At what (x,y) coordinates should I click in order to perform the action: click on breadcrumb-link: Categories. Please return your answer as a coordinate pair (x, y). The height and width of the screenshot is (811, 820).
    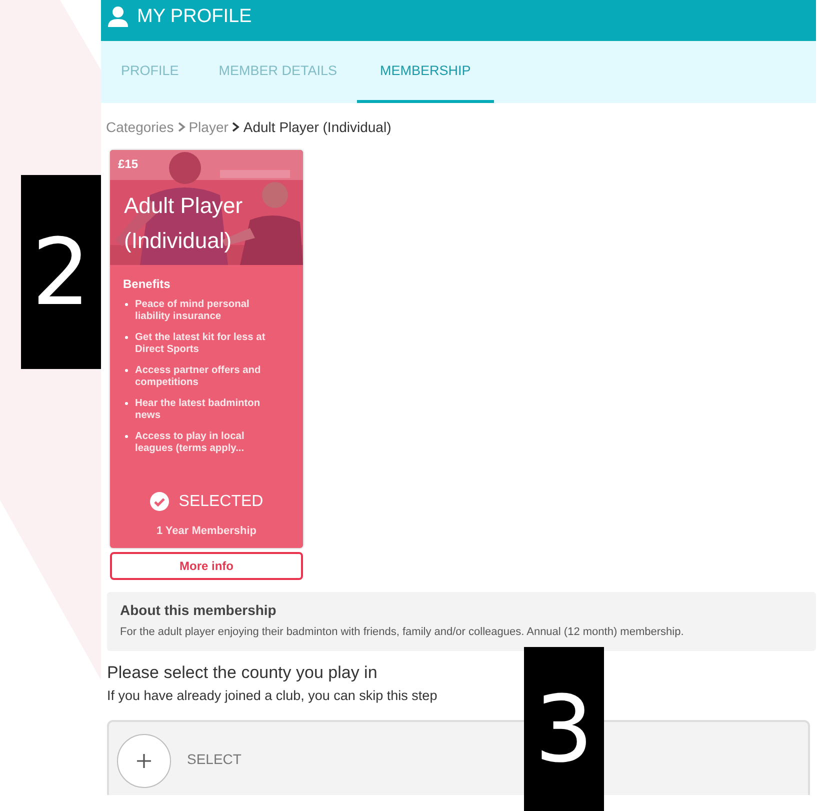
    Looking at the image, I should click on (140, 126).